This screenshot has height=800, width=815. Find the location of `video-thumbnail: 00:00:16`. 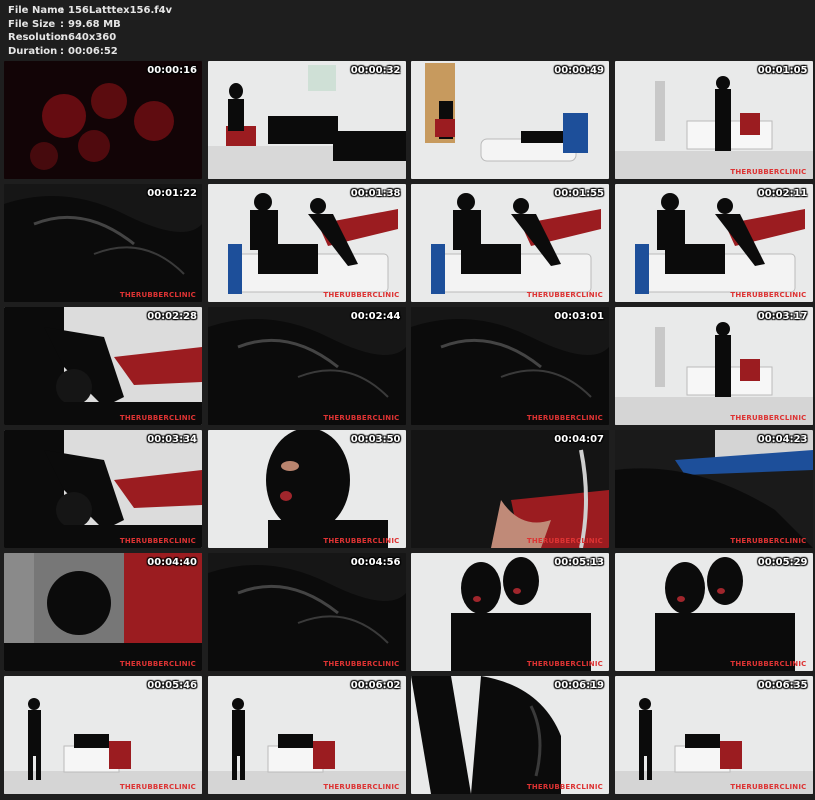

video-thumbnail: 00:00:16 is located at coordinates (103, 120).